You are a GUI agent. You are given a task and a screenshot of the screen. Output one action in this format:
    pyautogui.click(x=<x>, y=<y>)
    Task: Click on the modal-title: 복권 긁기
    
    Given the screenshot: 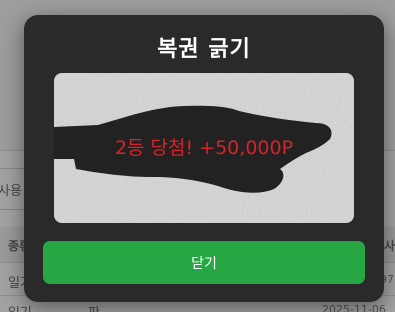 What is the action you would take?
    pyautogui.click(x=204, y=49)
    